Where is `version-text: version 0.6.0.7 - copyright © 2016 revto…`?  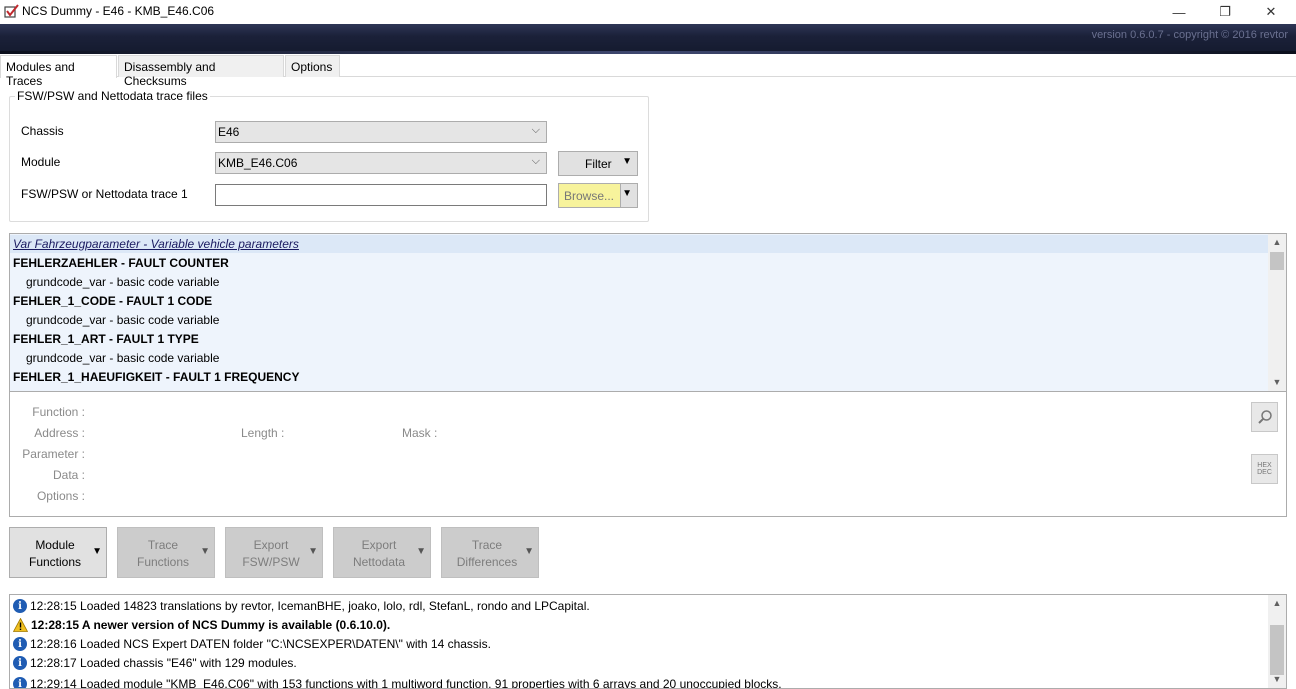
version-text: version 0.6.0.7 - copyright © 2016 revto… is located at coordinates (1189, 35).